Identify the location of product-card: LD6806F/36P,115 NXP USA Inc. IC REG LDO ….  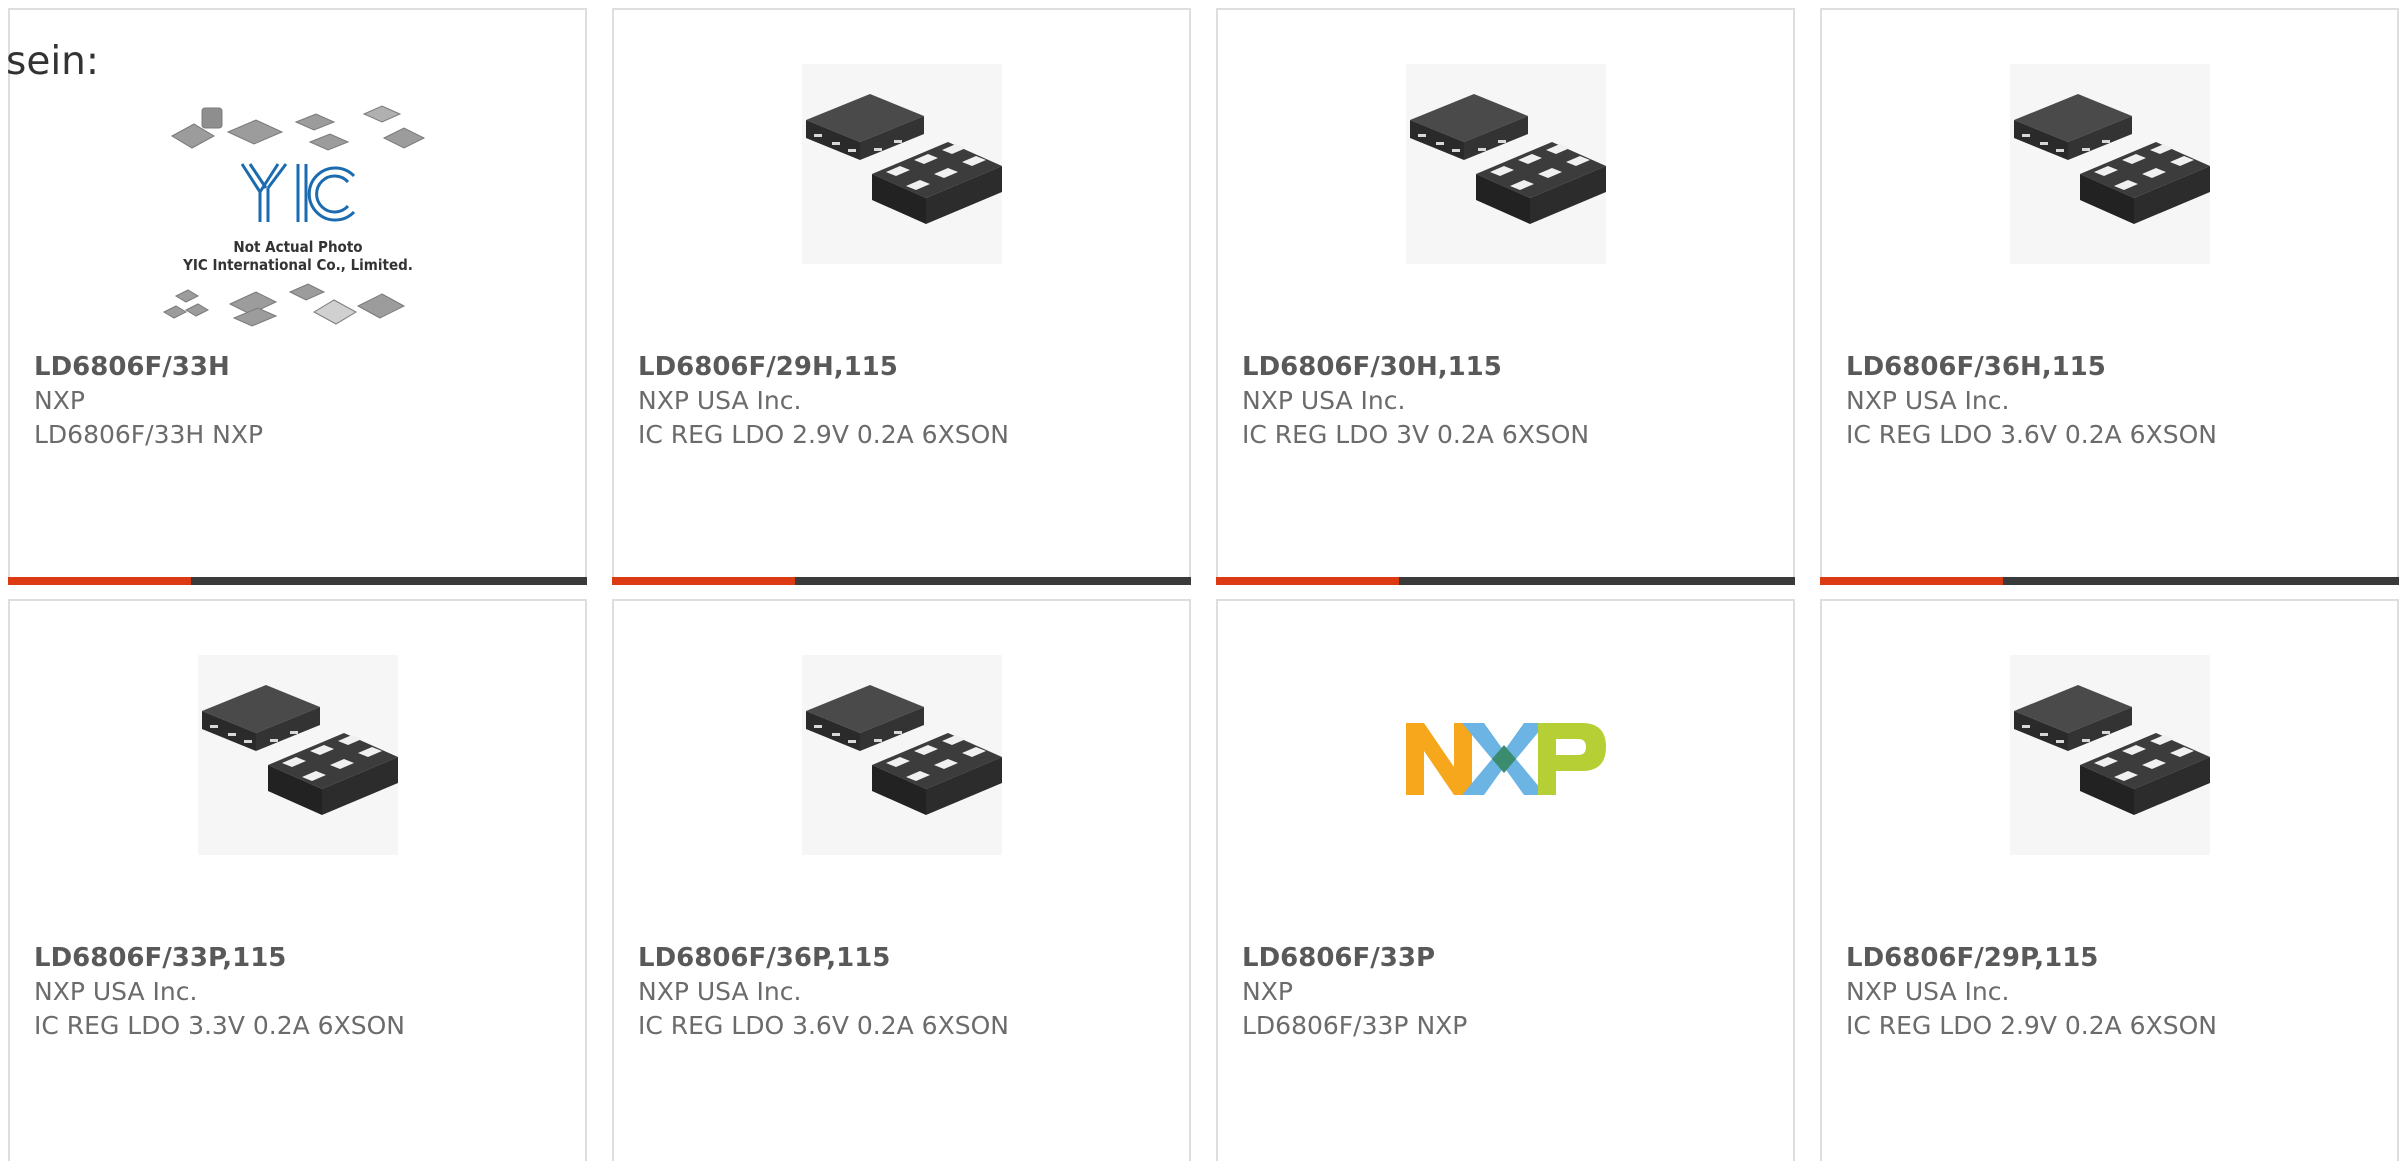
(901, 880).